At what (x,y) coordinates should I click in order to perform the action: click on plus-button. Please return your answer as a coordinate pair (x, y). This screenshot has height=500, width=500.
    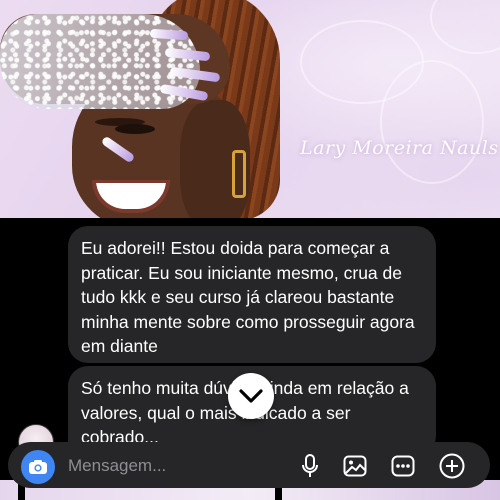
    Looking at the image, I should click on (452, 466).